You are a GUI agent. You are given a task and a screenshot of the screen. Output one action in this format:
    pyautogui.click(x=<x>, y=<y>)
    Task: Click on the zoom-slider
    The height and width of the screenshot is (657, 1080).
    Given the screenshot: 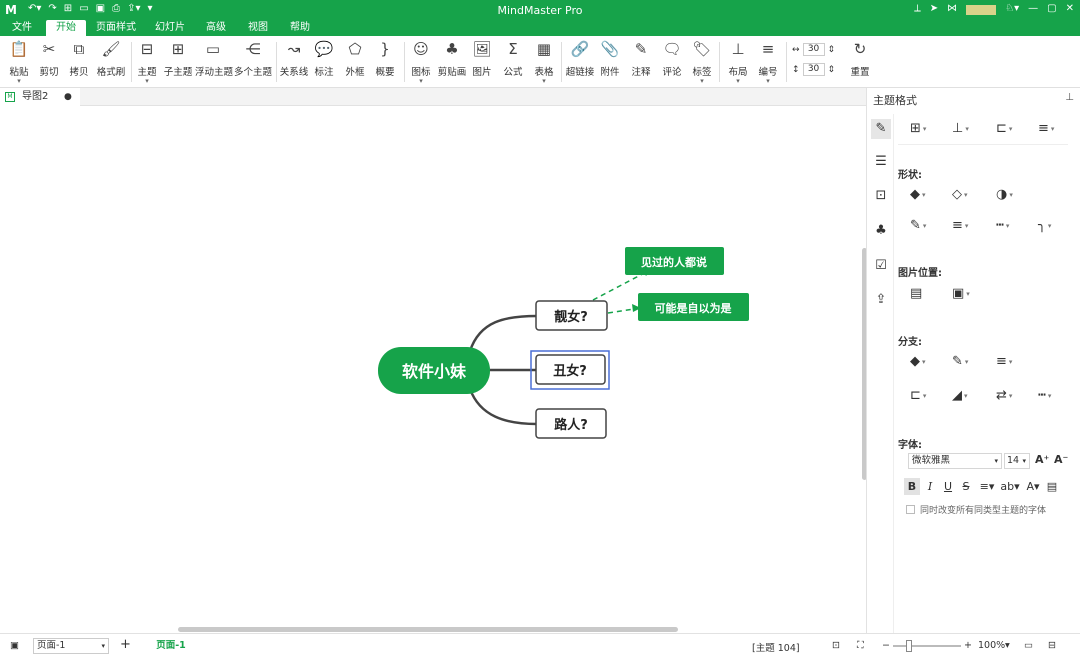 What is the action you would take?
    pyautogui.click(x=927, y=646)
    